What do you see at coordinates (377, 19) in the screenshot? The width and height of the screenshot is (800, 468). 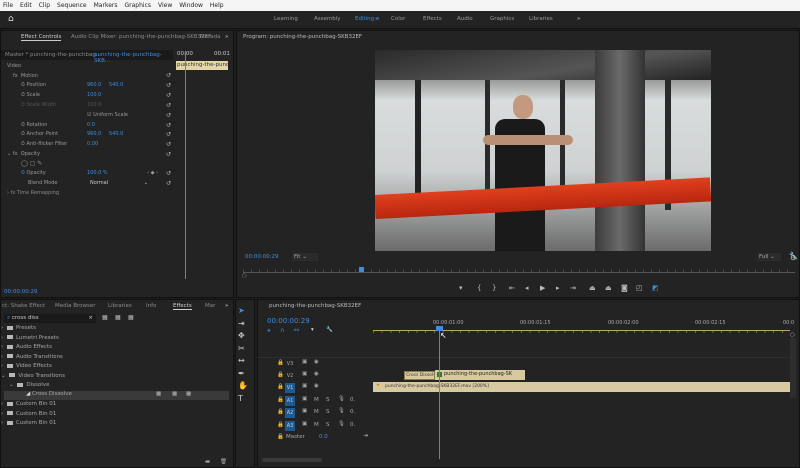 I see `workspace-menu-icon: ≡` at bounding box center [377, 19].